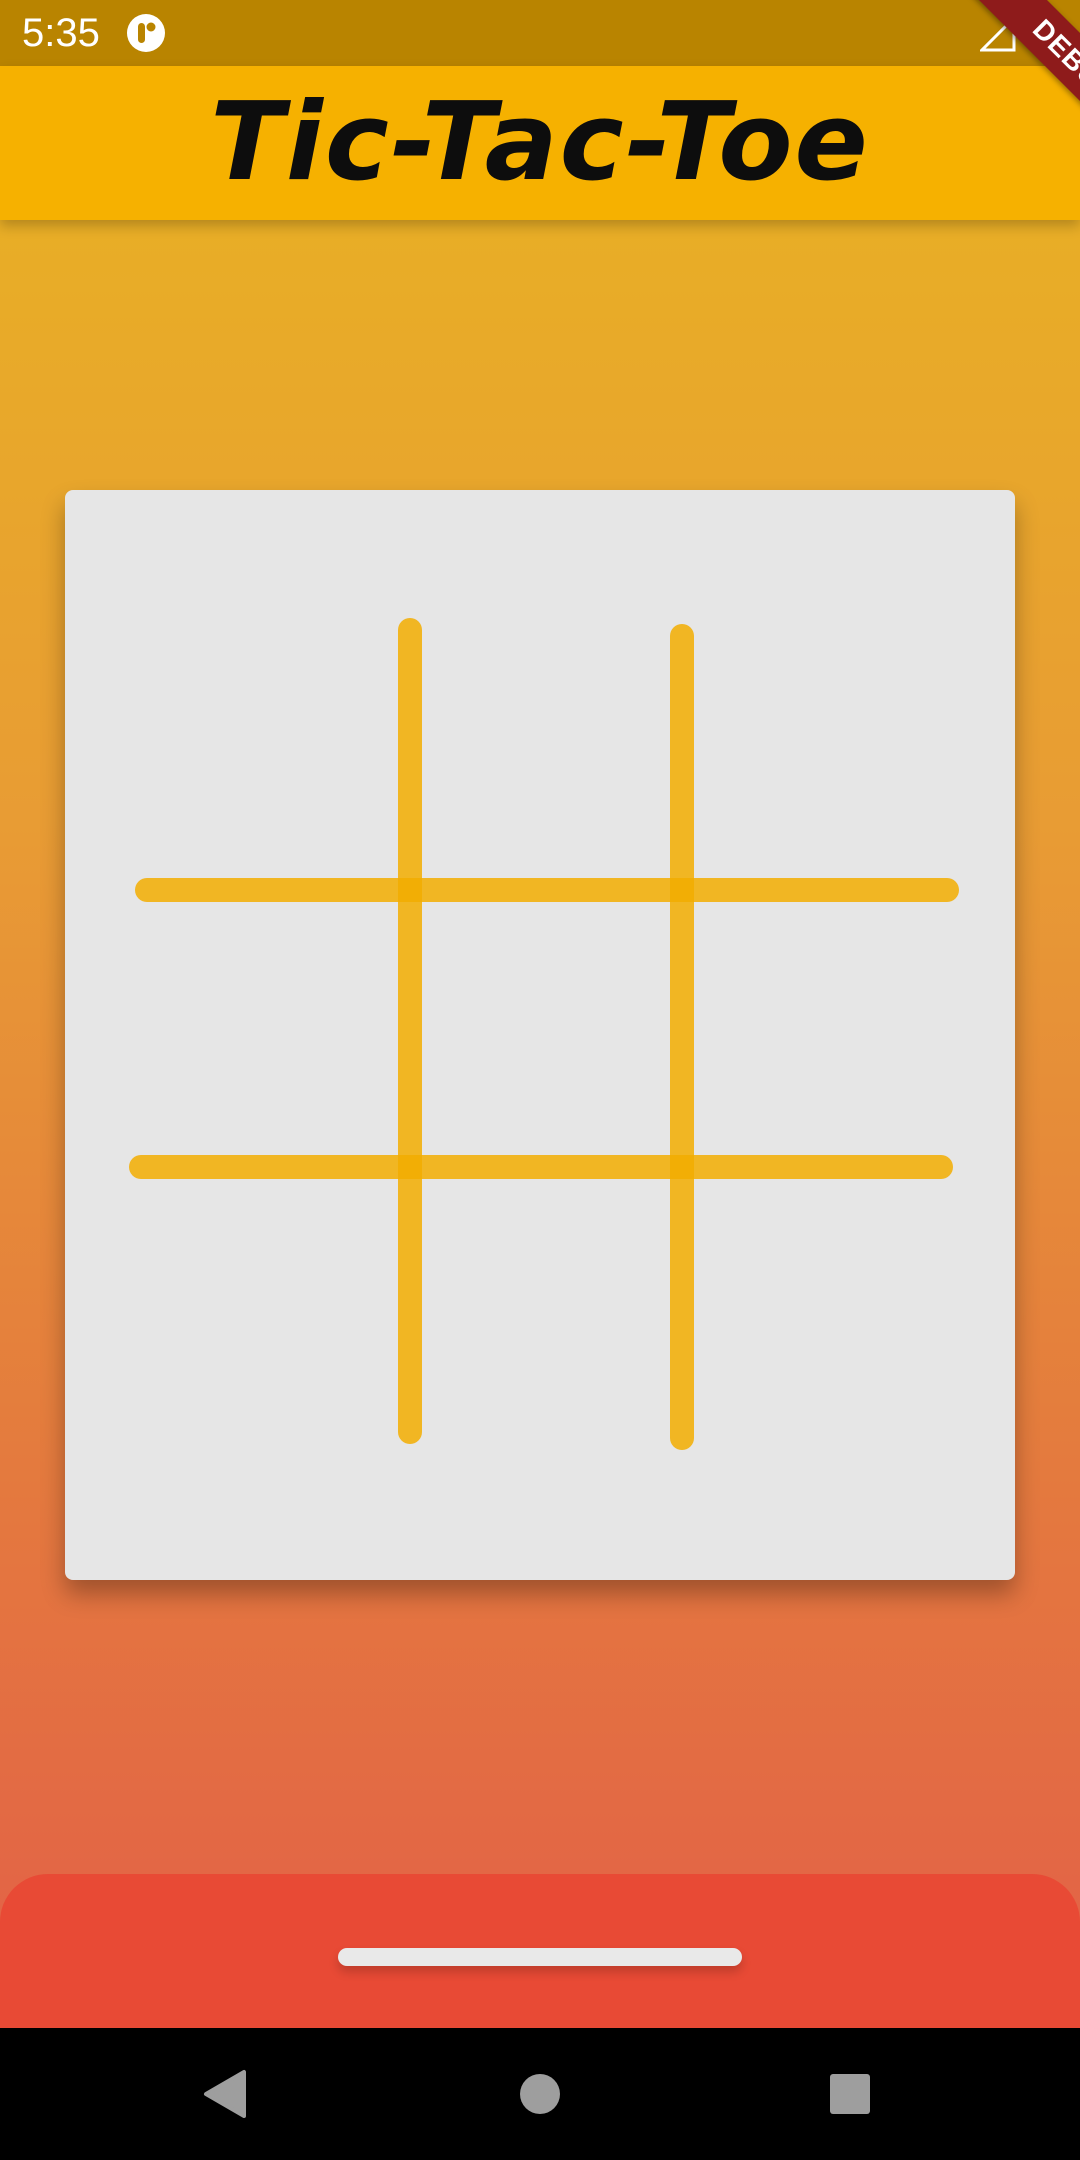  I want to click on bottom-sheet, so click(540, 1954).